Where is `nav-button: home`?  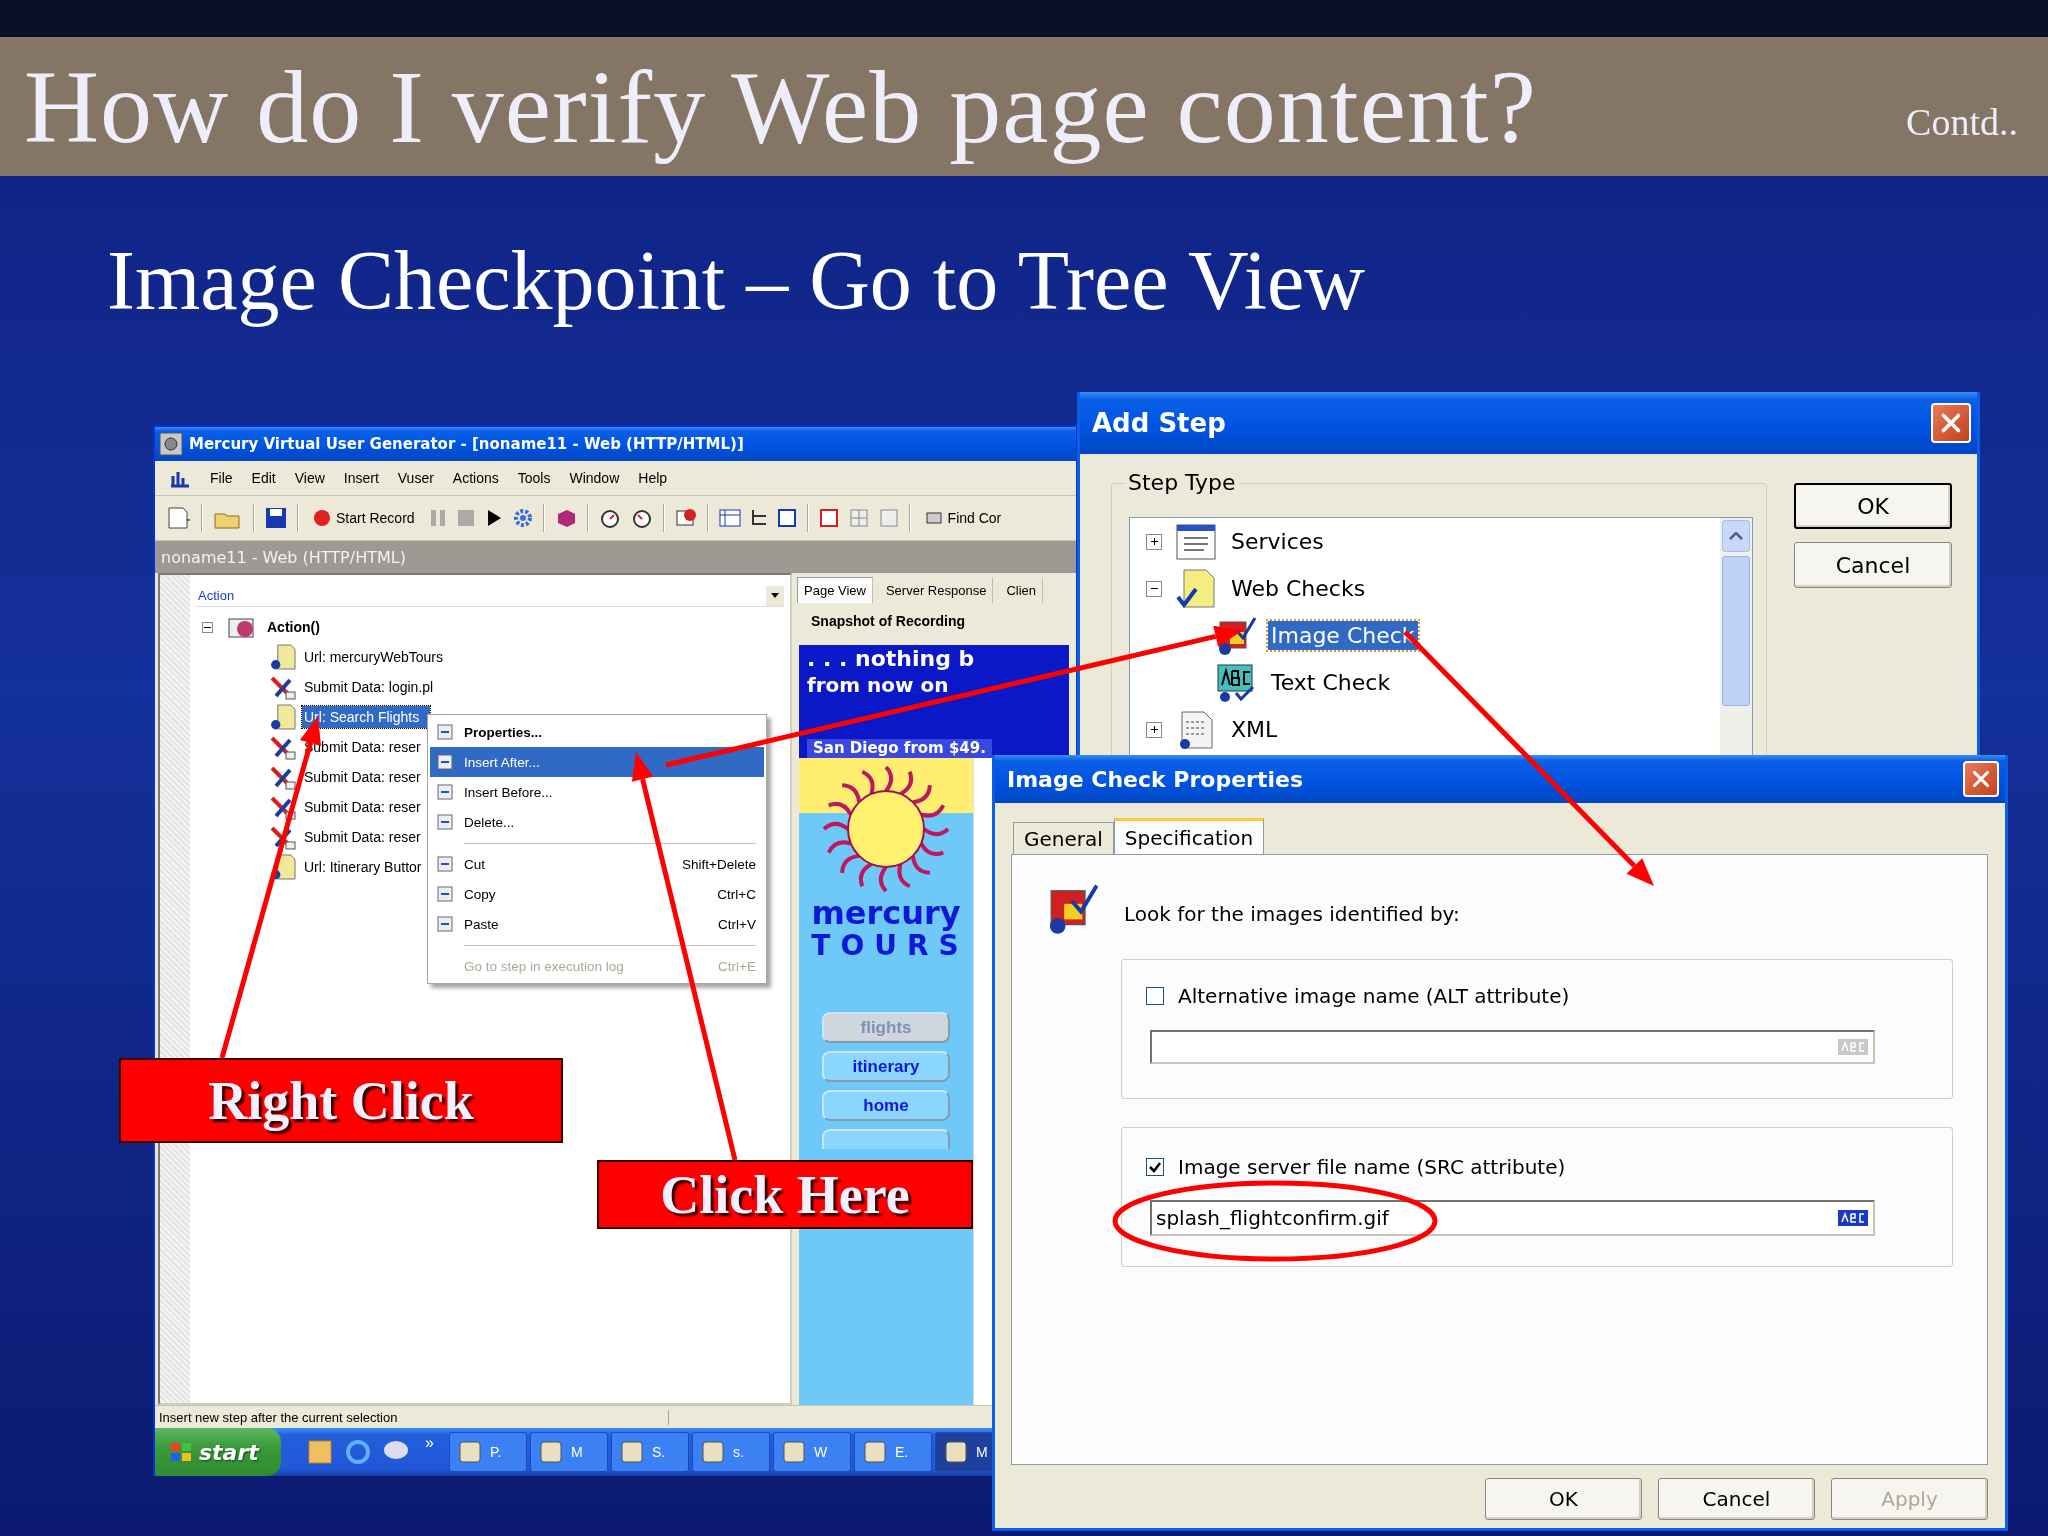 nav-button: home is located at coordinates (886, 1105).